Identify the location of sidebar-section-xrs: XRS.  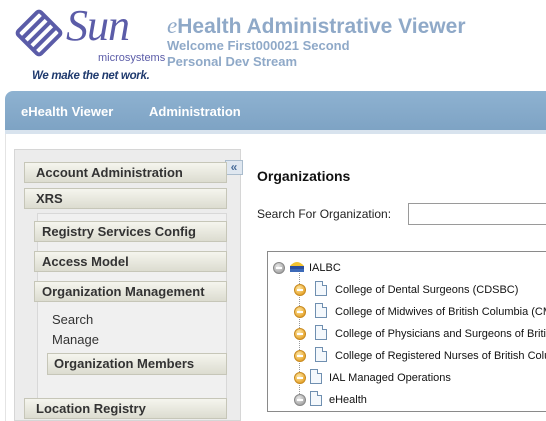
(125, 198).